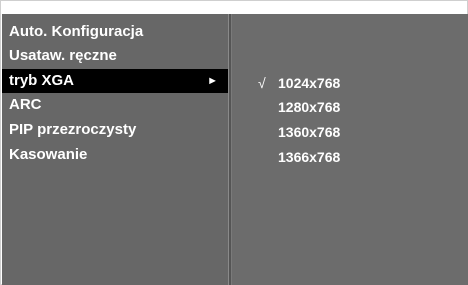  Describe the element at coordinates (309, 132) in the screenshot. I see `option-label: 1360x768` at that location.